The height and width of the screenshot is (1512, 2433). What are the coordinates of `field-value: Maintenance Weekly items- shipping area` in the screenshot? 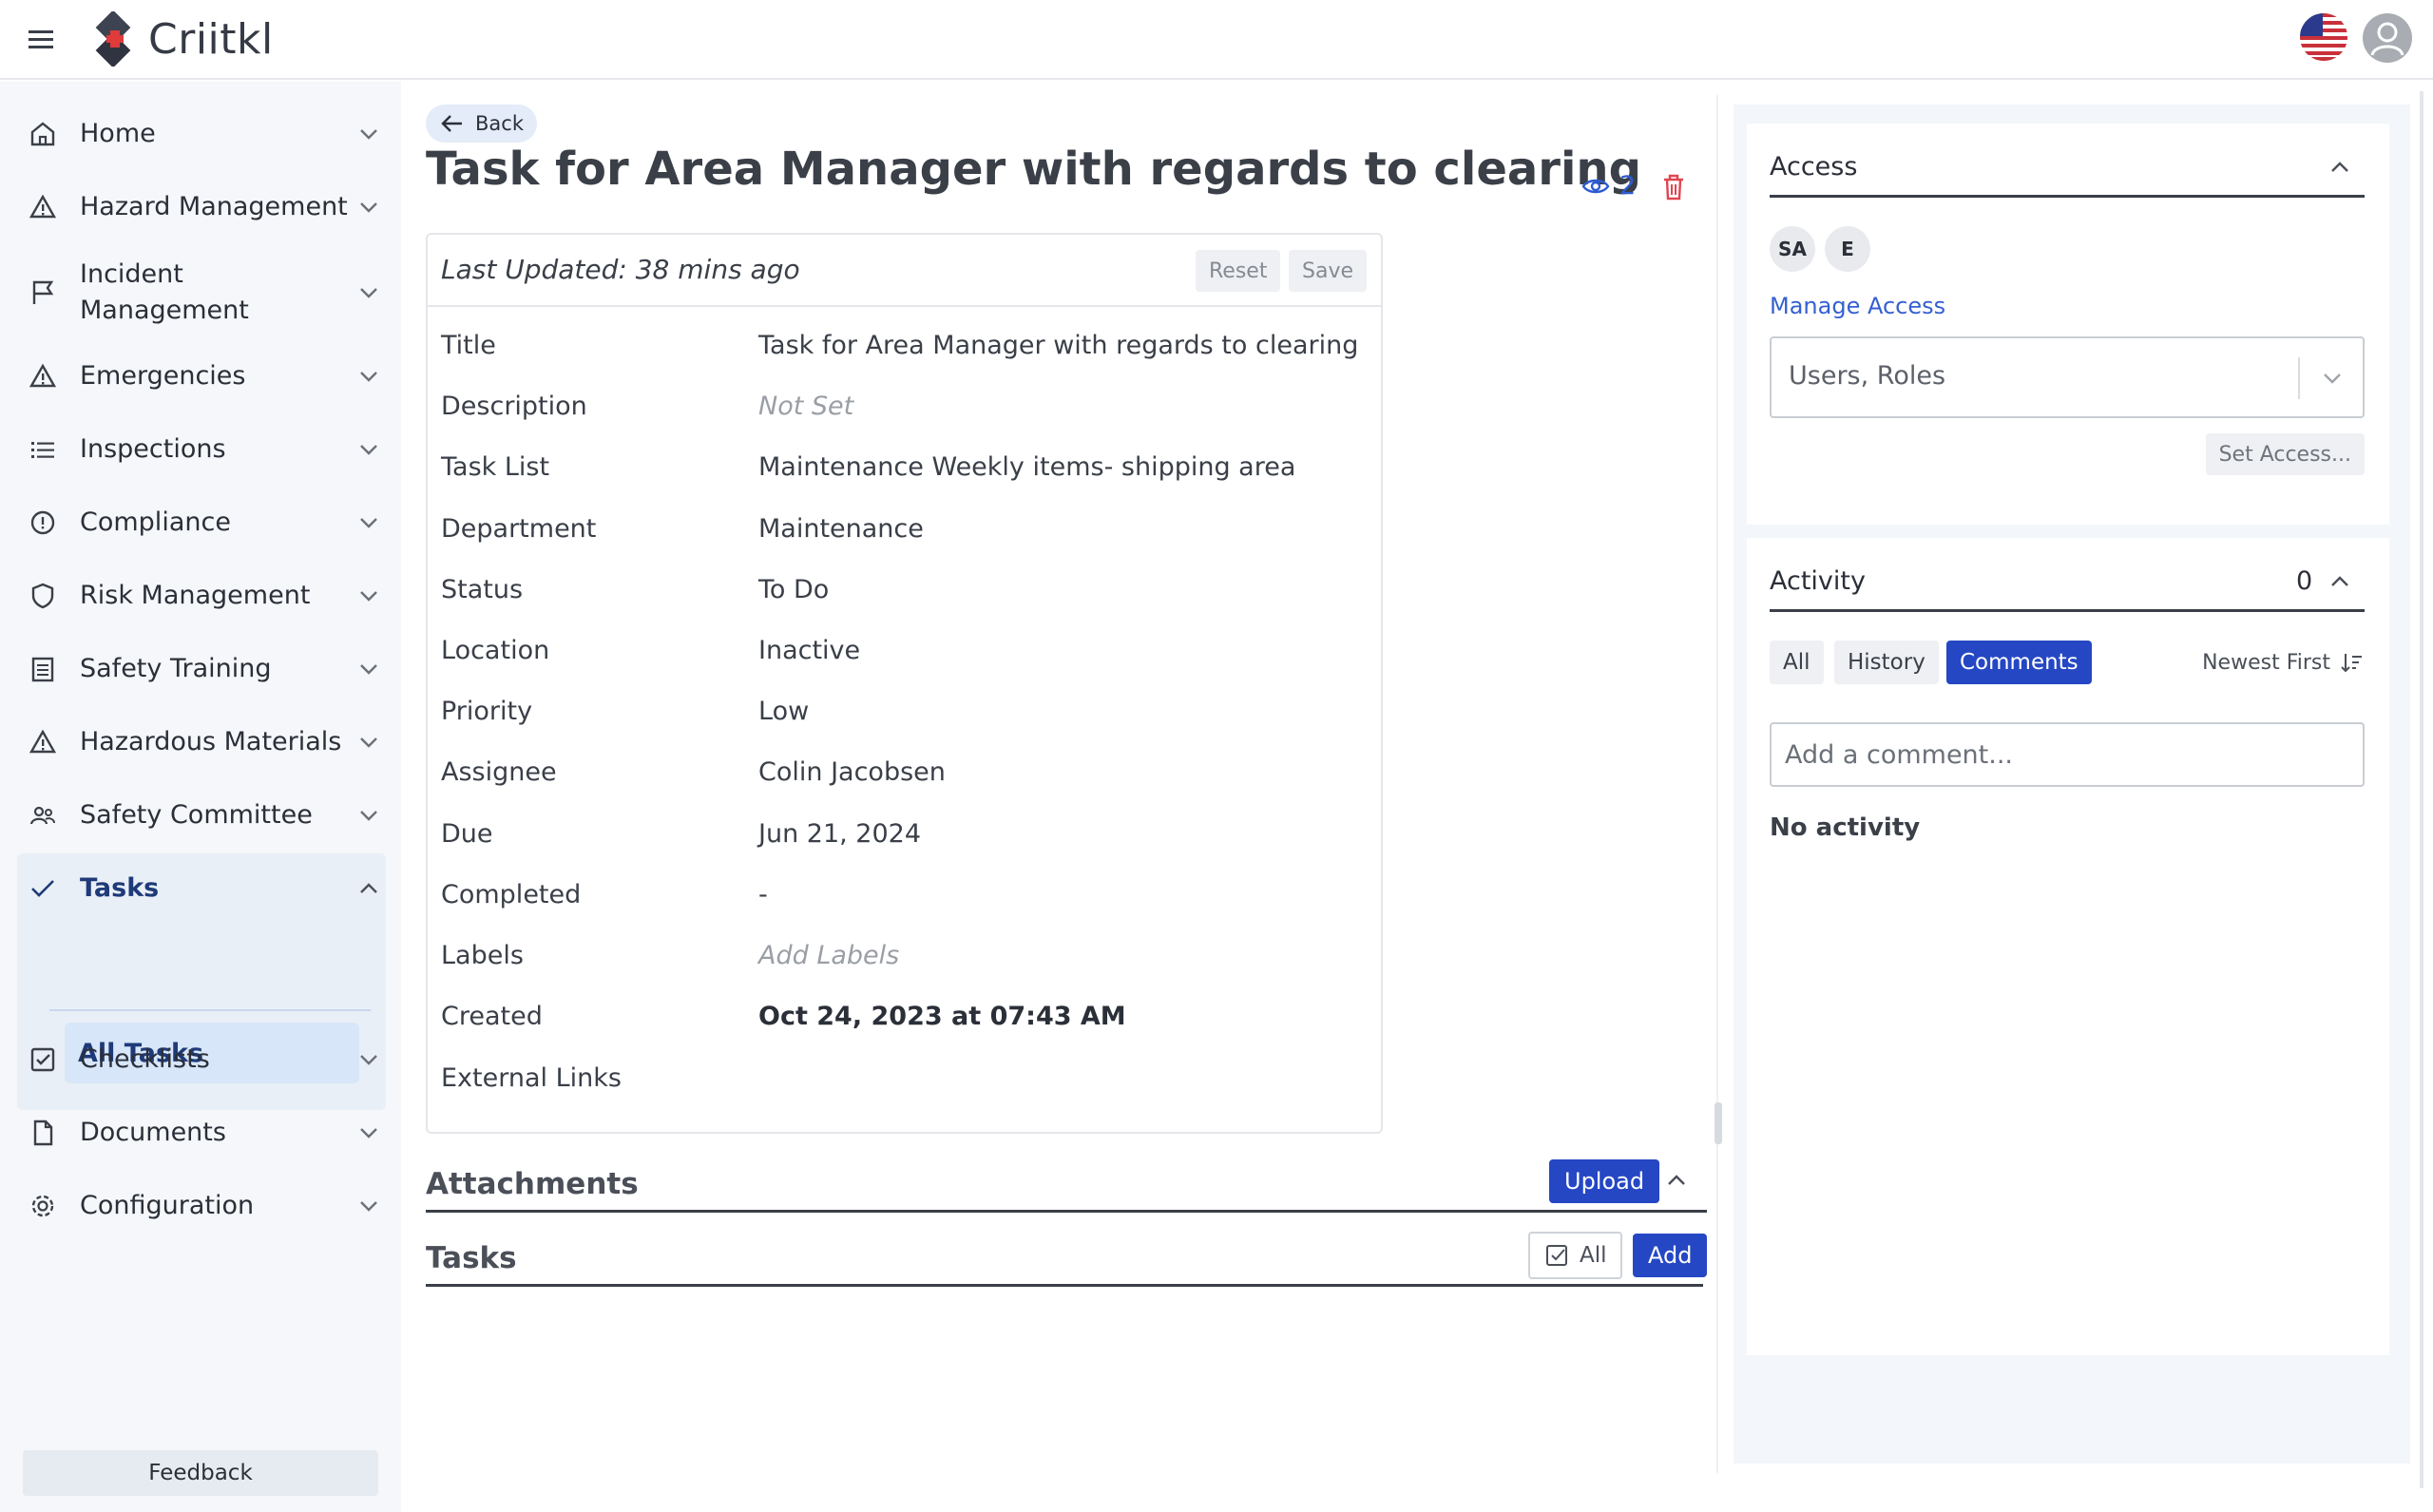 It's located at (1026, 467).